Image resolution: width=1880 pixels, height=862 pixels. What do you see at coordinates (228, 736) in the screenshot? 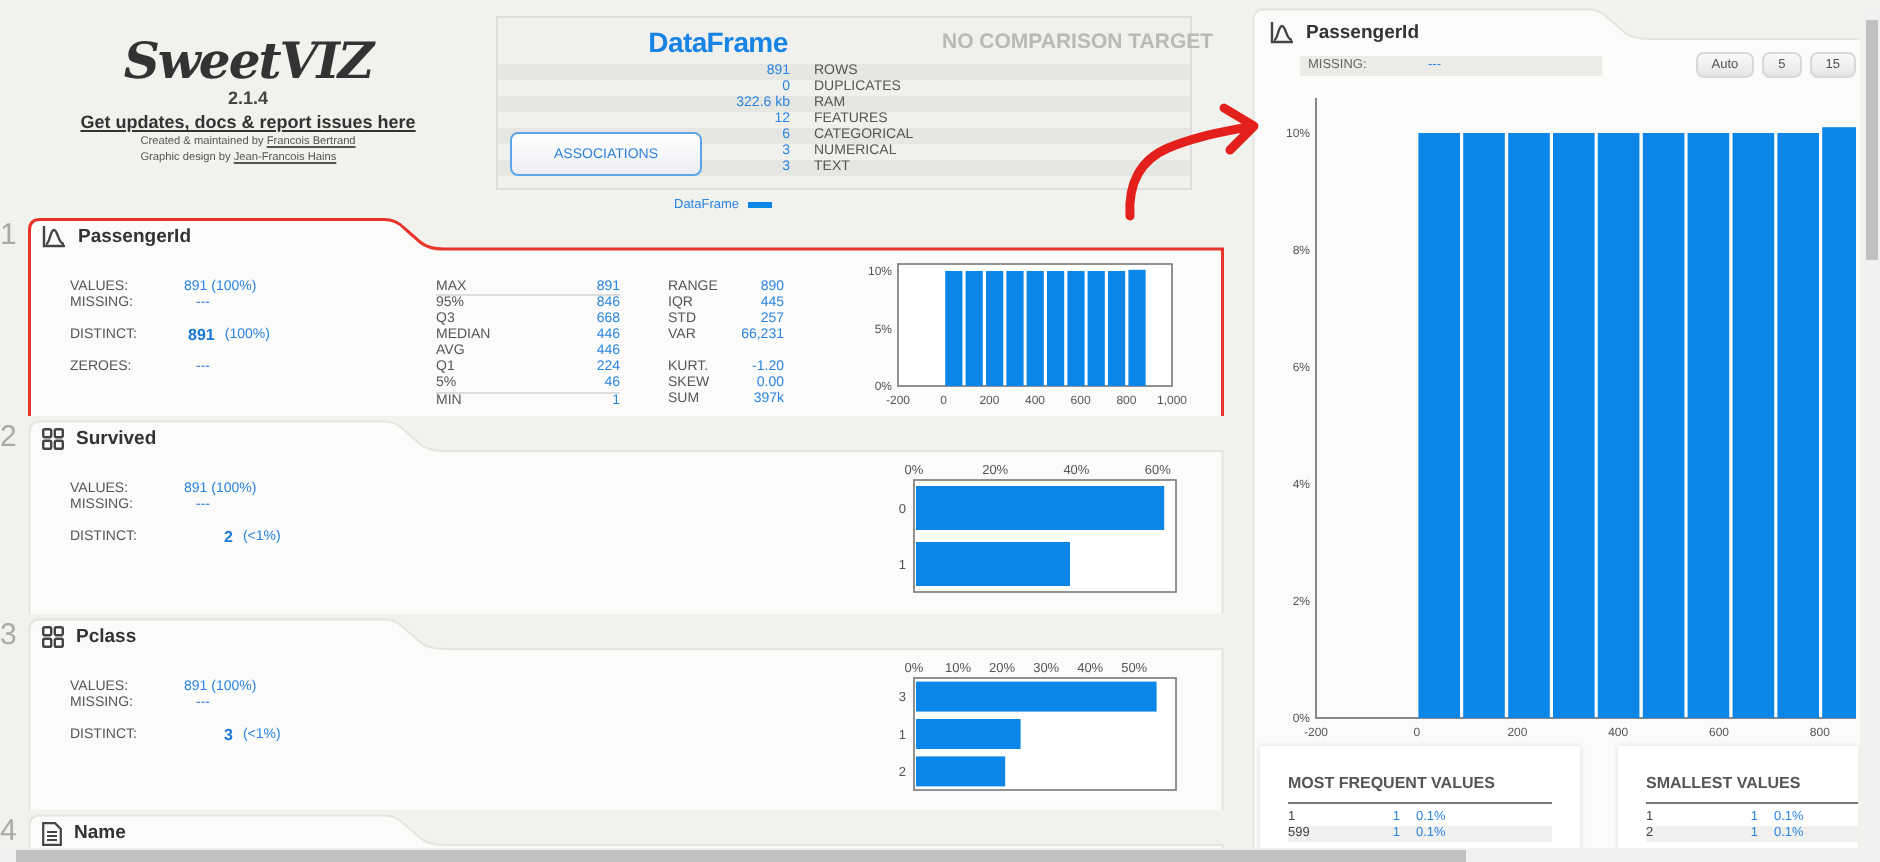
I see `distinct-count: 3` at bounding box center [228, 736].